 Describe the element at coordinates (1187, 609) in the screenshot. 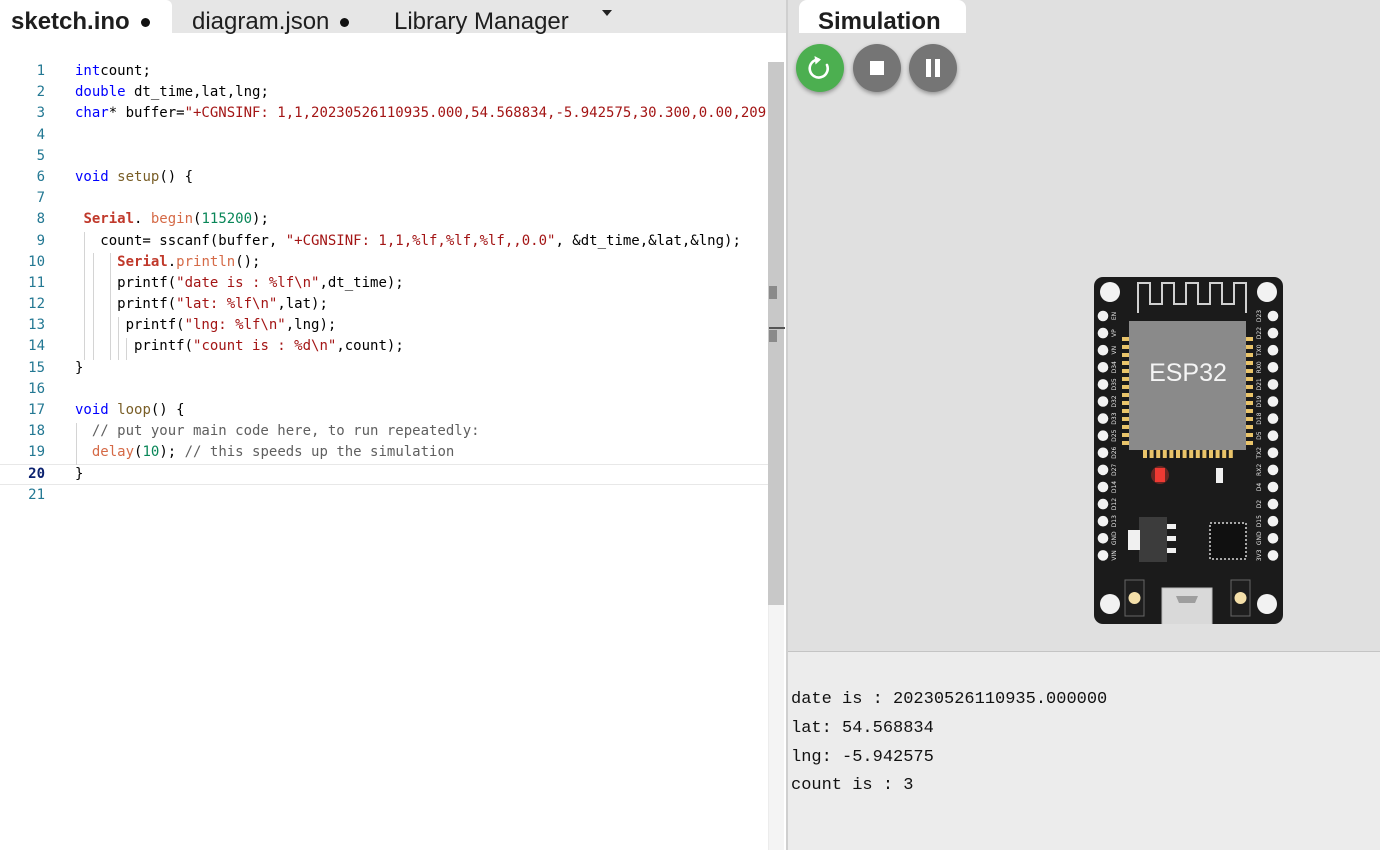

I see `usb-port` at that location.